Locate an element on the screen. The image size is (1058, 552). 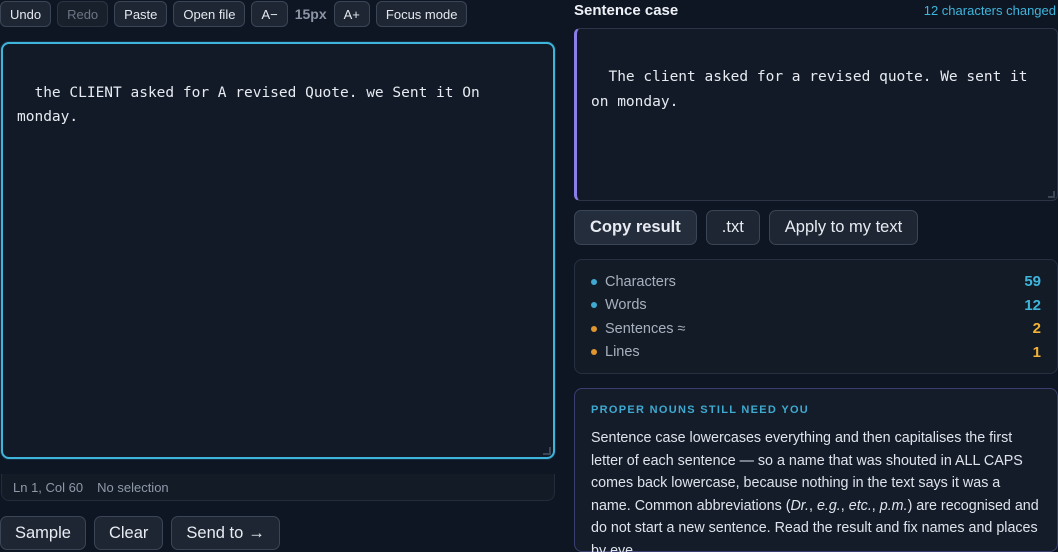
note-abbr: Dr. is located at coordinates (799, 505).